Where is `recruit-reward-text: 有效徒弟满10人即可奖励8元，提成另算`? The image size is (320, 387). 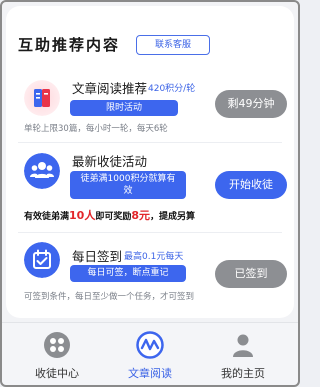
recruit-reward-text: 有效徒弟满10人即可奖励8元，提成另算 is located at coordinates (109, 215).